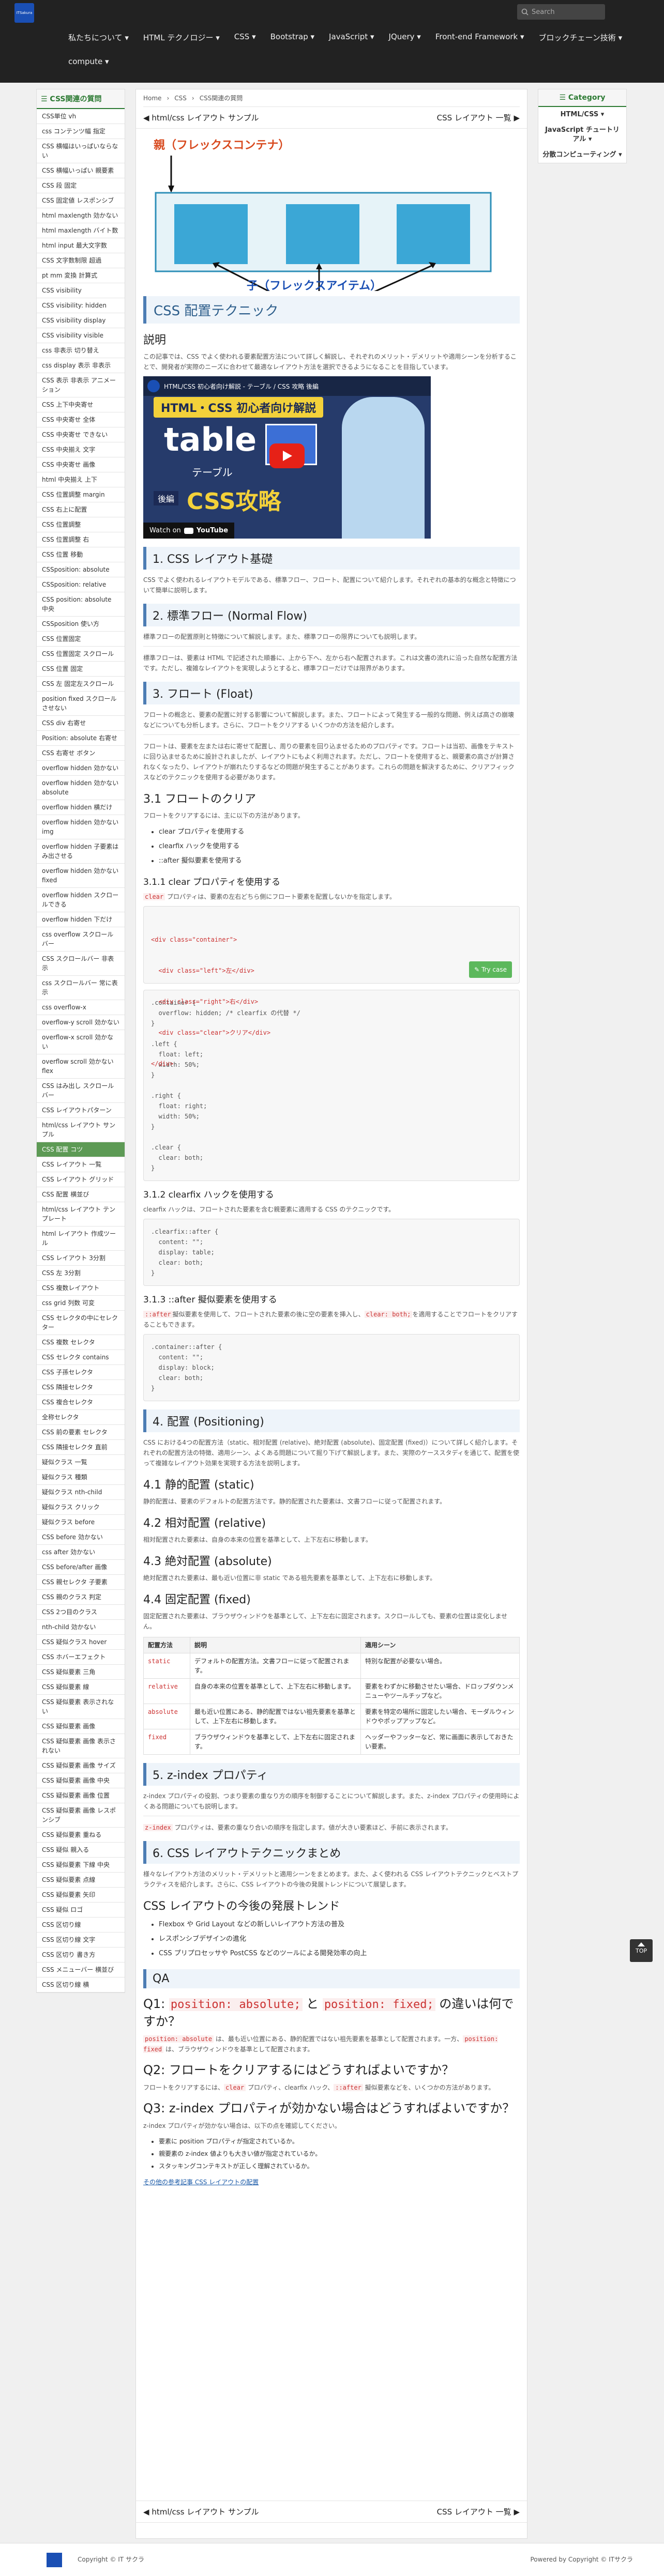  What do you see at coordinates (81, 151) in the screenshot?
I see `sidebar-item: CSS 横幅はいっぱいならない` at bounding box center [81, 151].